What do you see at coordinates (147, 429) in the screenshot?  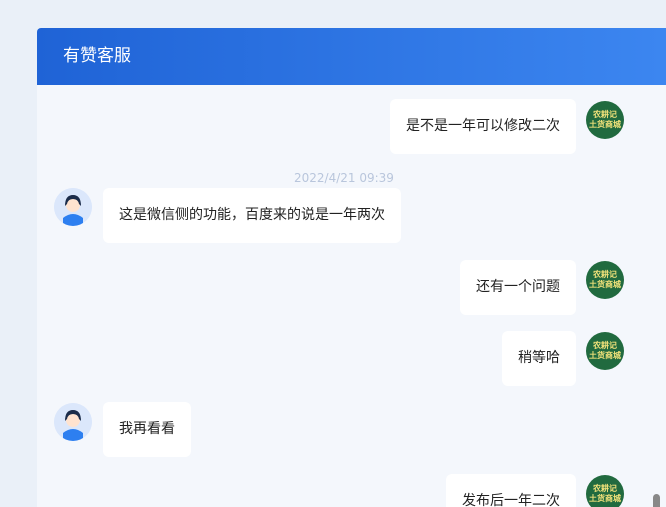 I see `message-bubble-agent: 我再看看` at bounding box center [147, 429].